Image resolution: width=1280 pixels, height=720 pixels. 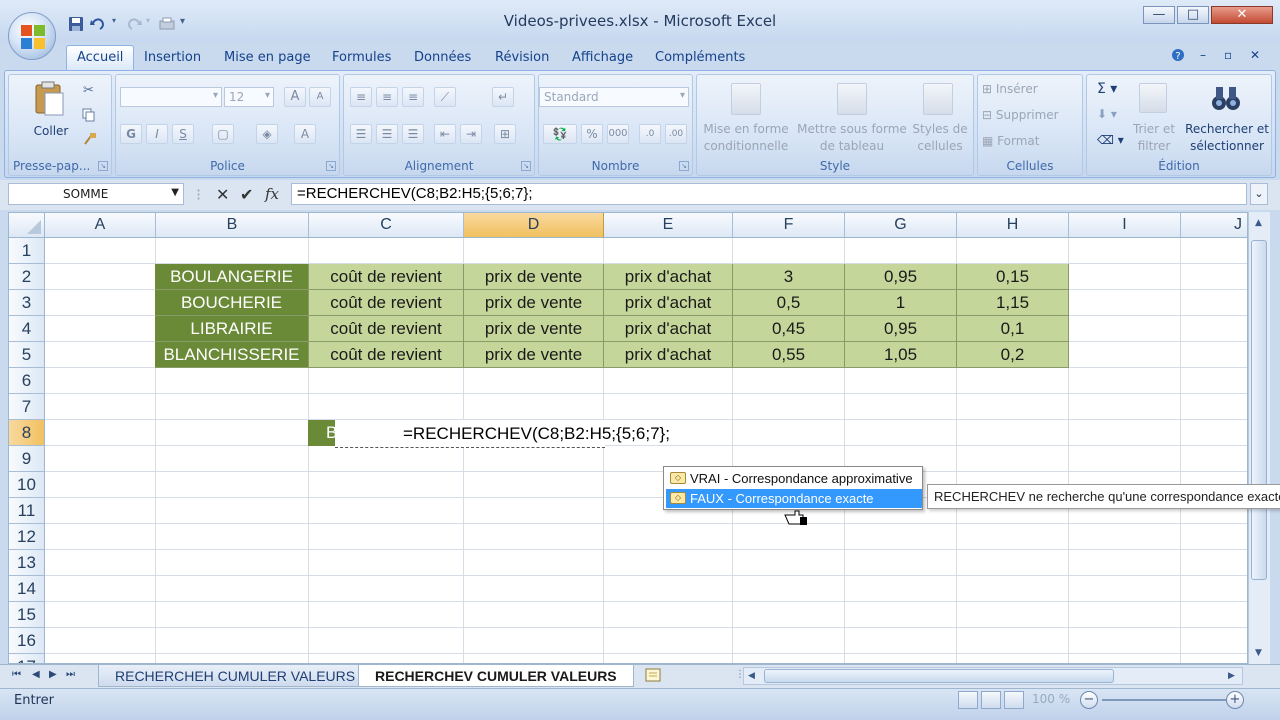 What do you see at coordinates (272, 194) in the screenshot?
I see `insert-function-icon: fx` at bounding box center [272, 194].